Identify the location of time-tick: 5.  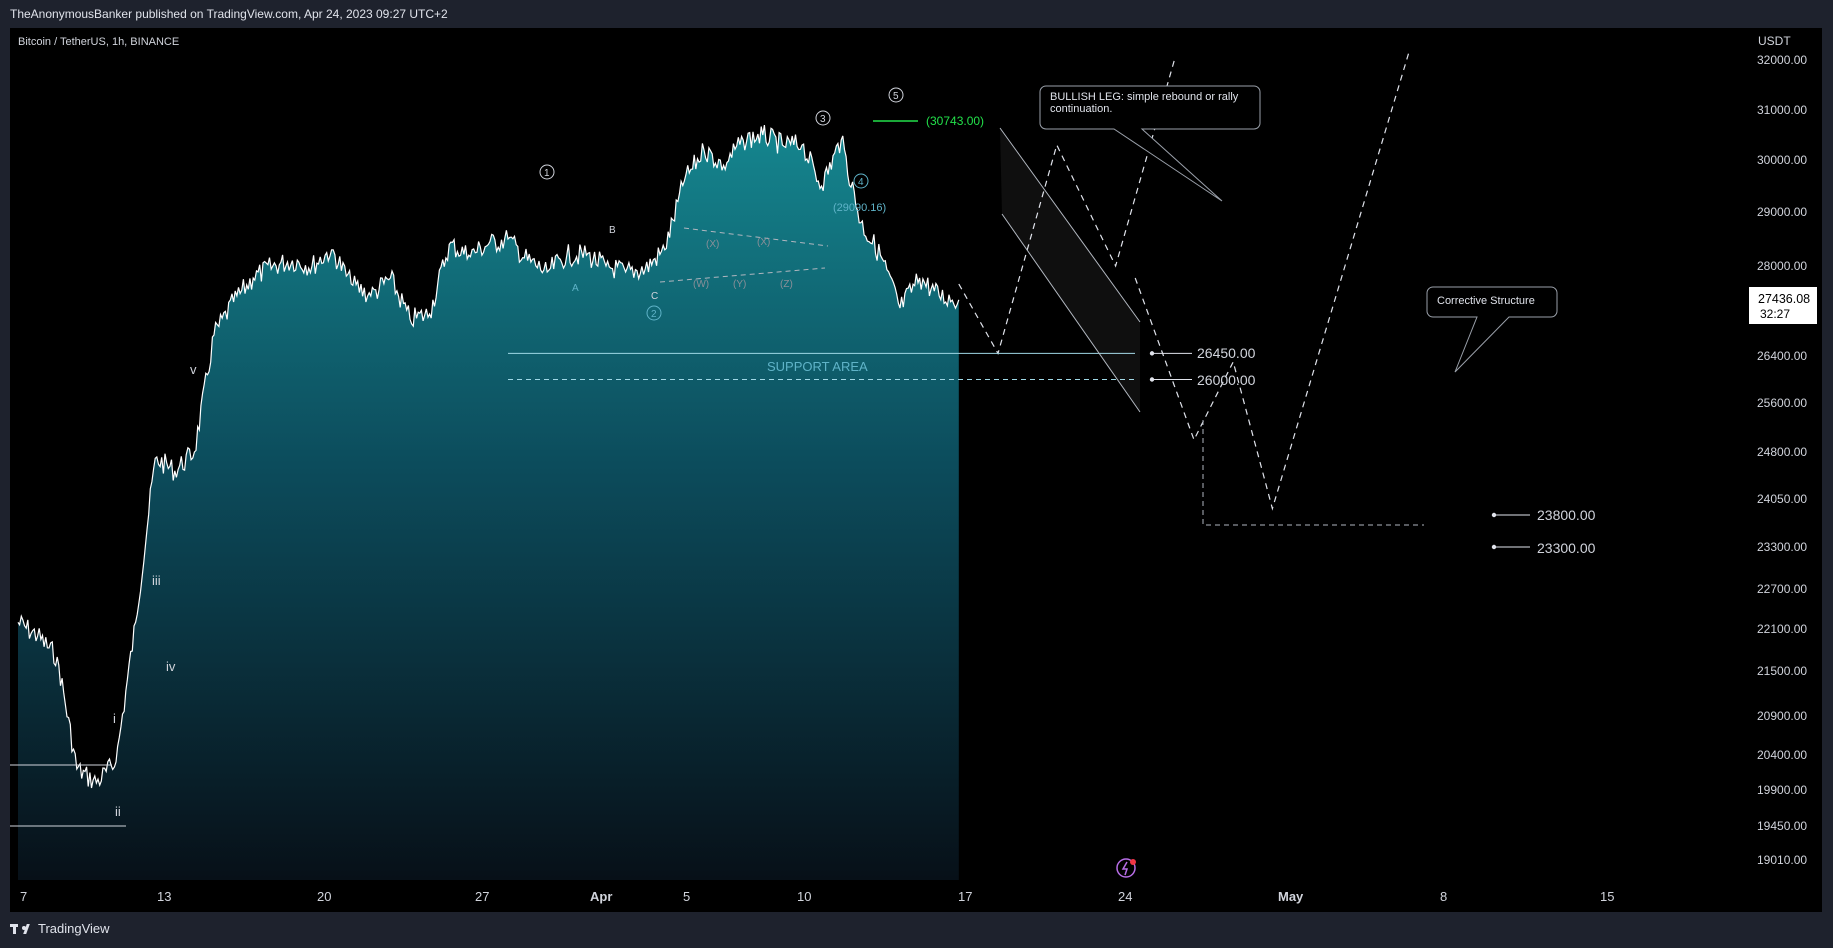
(686, 896).